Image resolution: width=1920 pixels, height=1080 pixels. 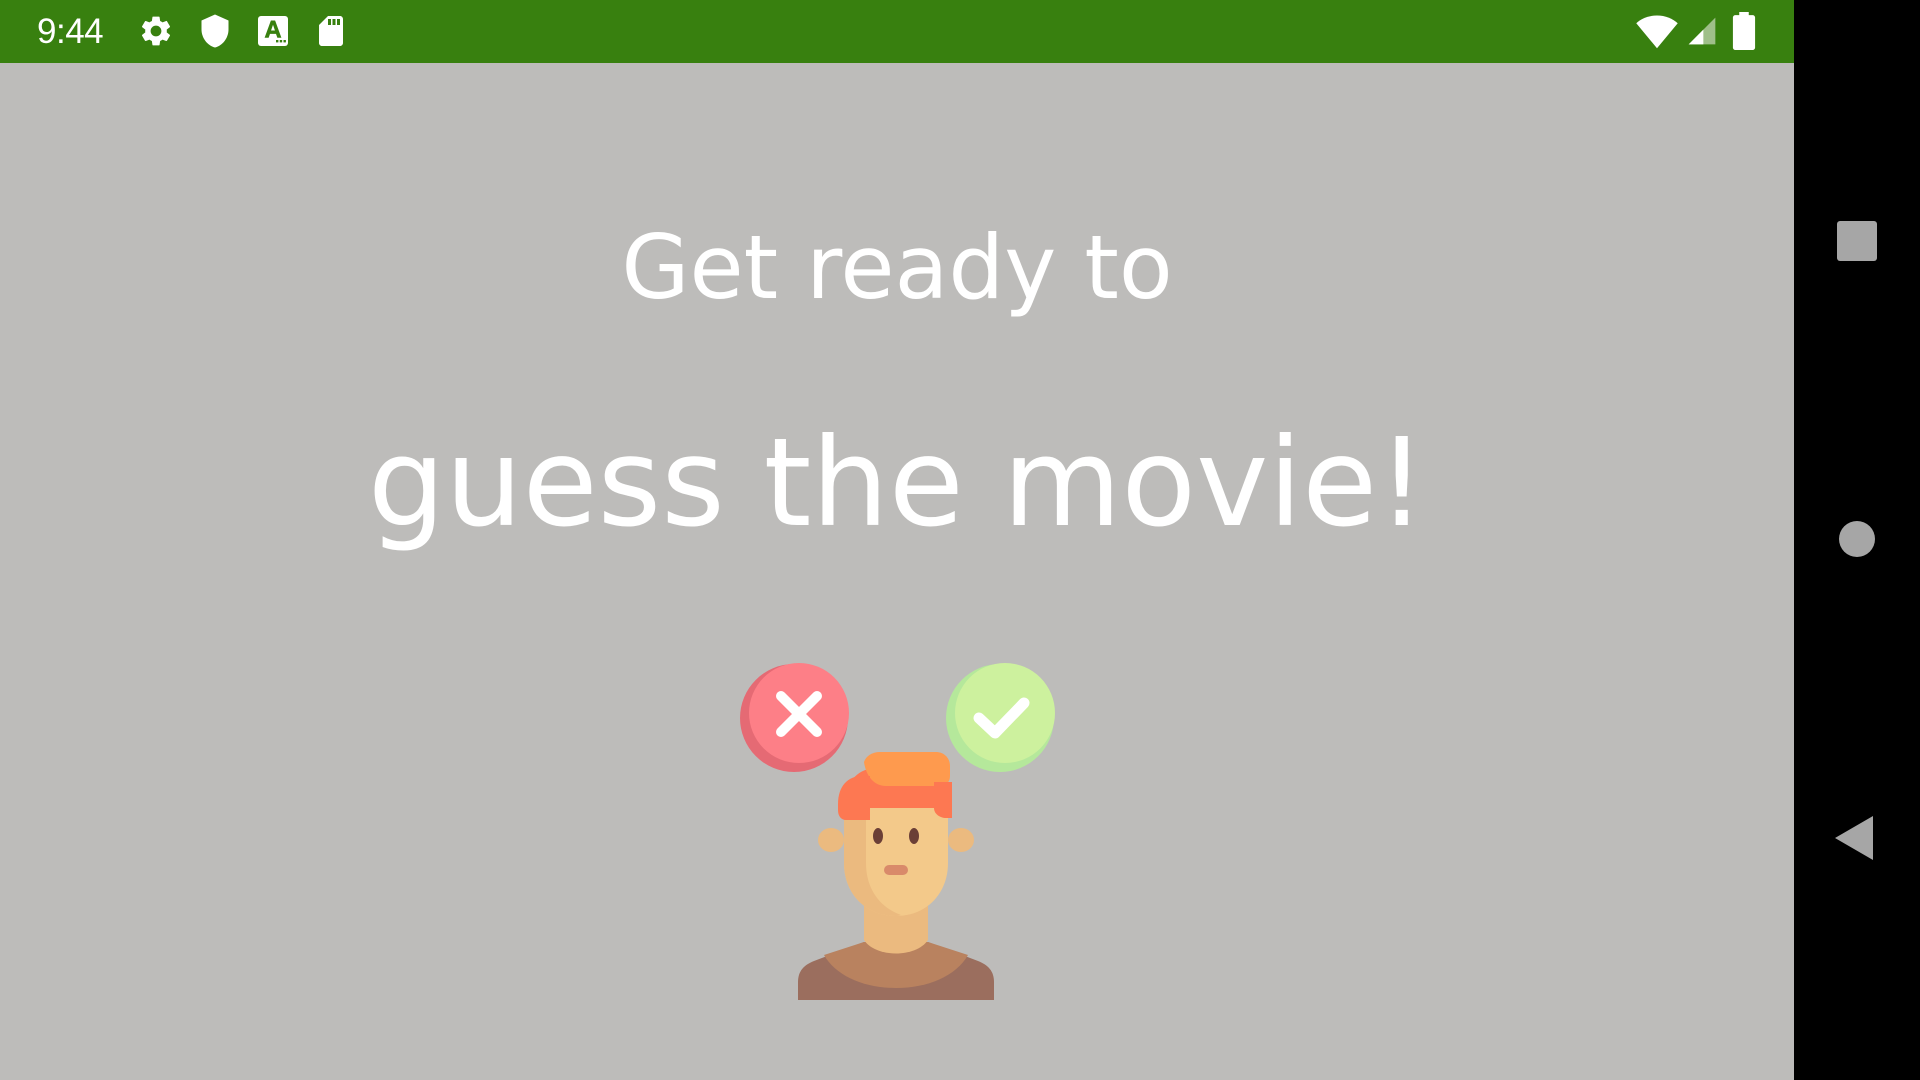 I want to click on x-mark-icon, so click(x=794, y=717).